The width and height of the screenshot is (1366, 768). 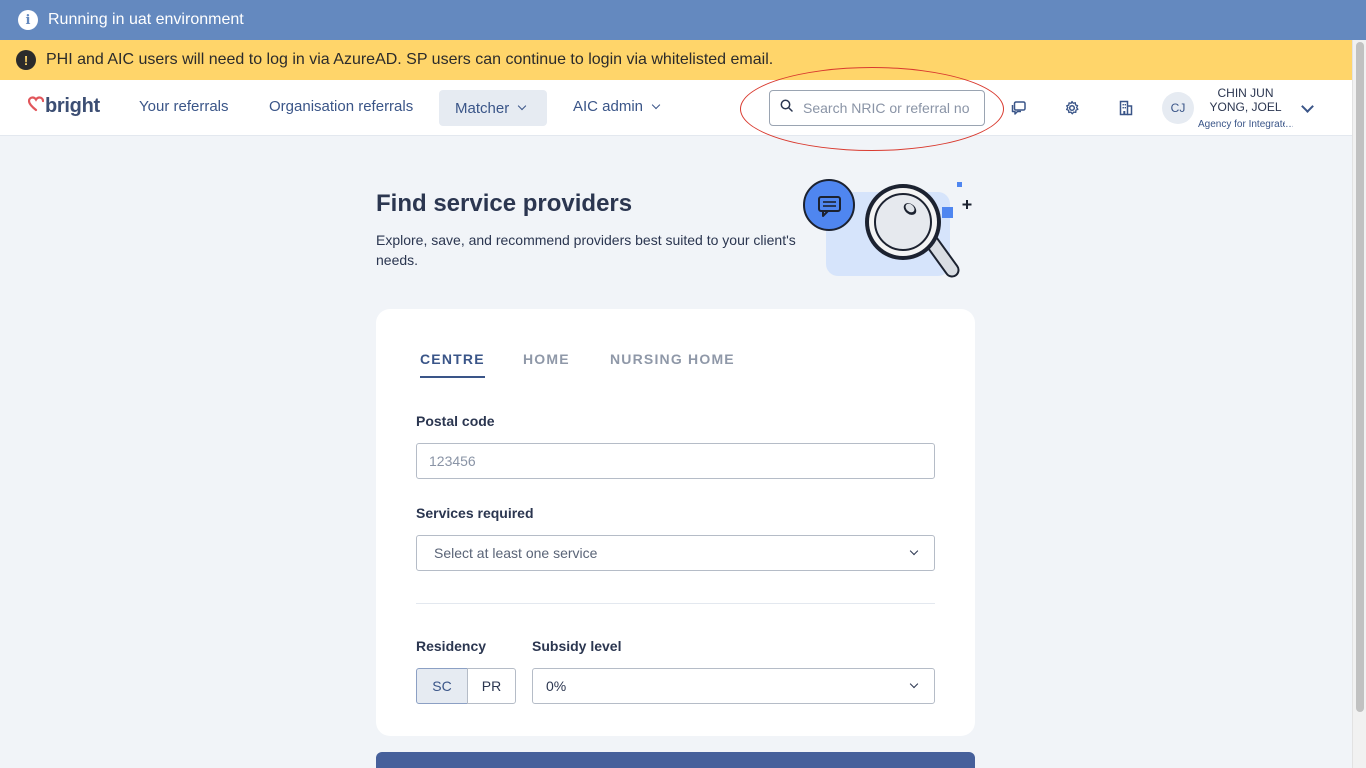 What do you see at coordinates (482, 108) in the screenshot?
I see `nav-matcher-label: Matcher` at bounding box center [482, 108].